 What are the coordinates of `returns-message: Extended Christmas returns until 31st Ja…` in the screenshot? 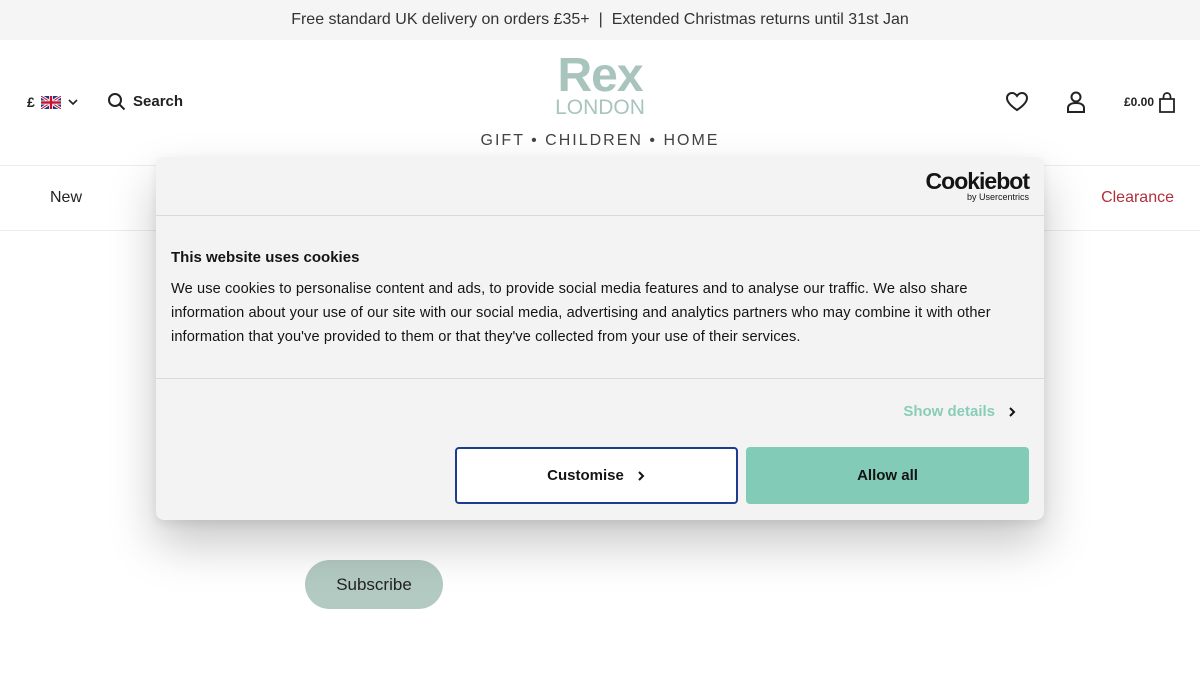 It's located at (760, 19).